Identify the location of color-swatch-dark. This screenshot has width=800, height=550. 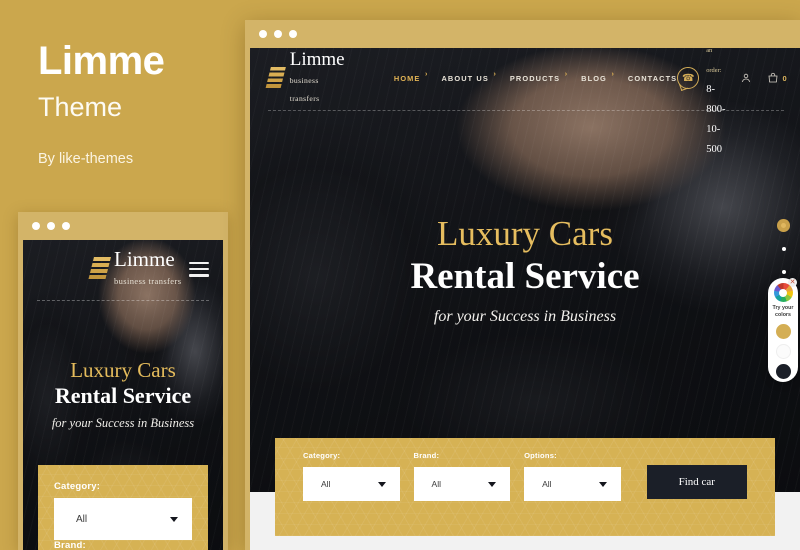
(783, 372).